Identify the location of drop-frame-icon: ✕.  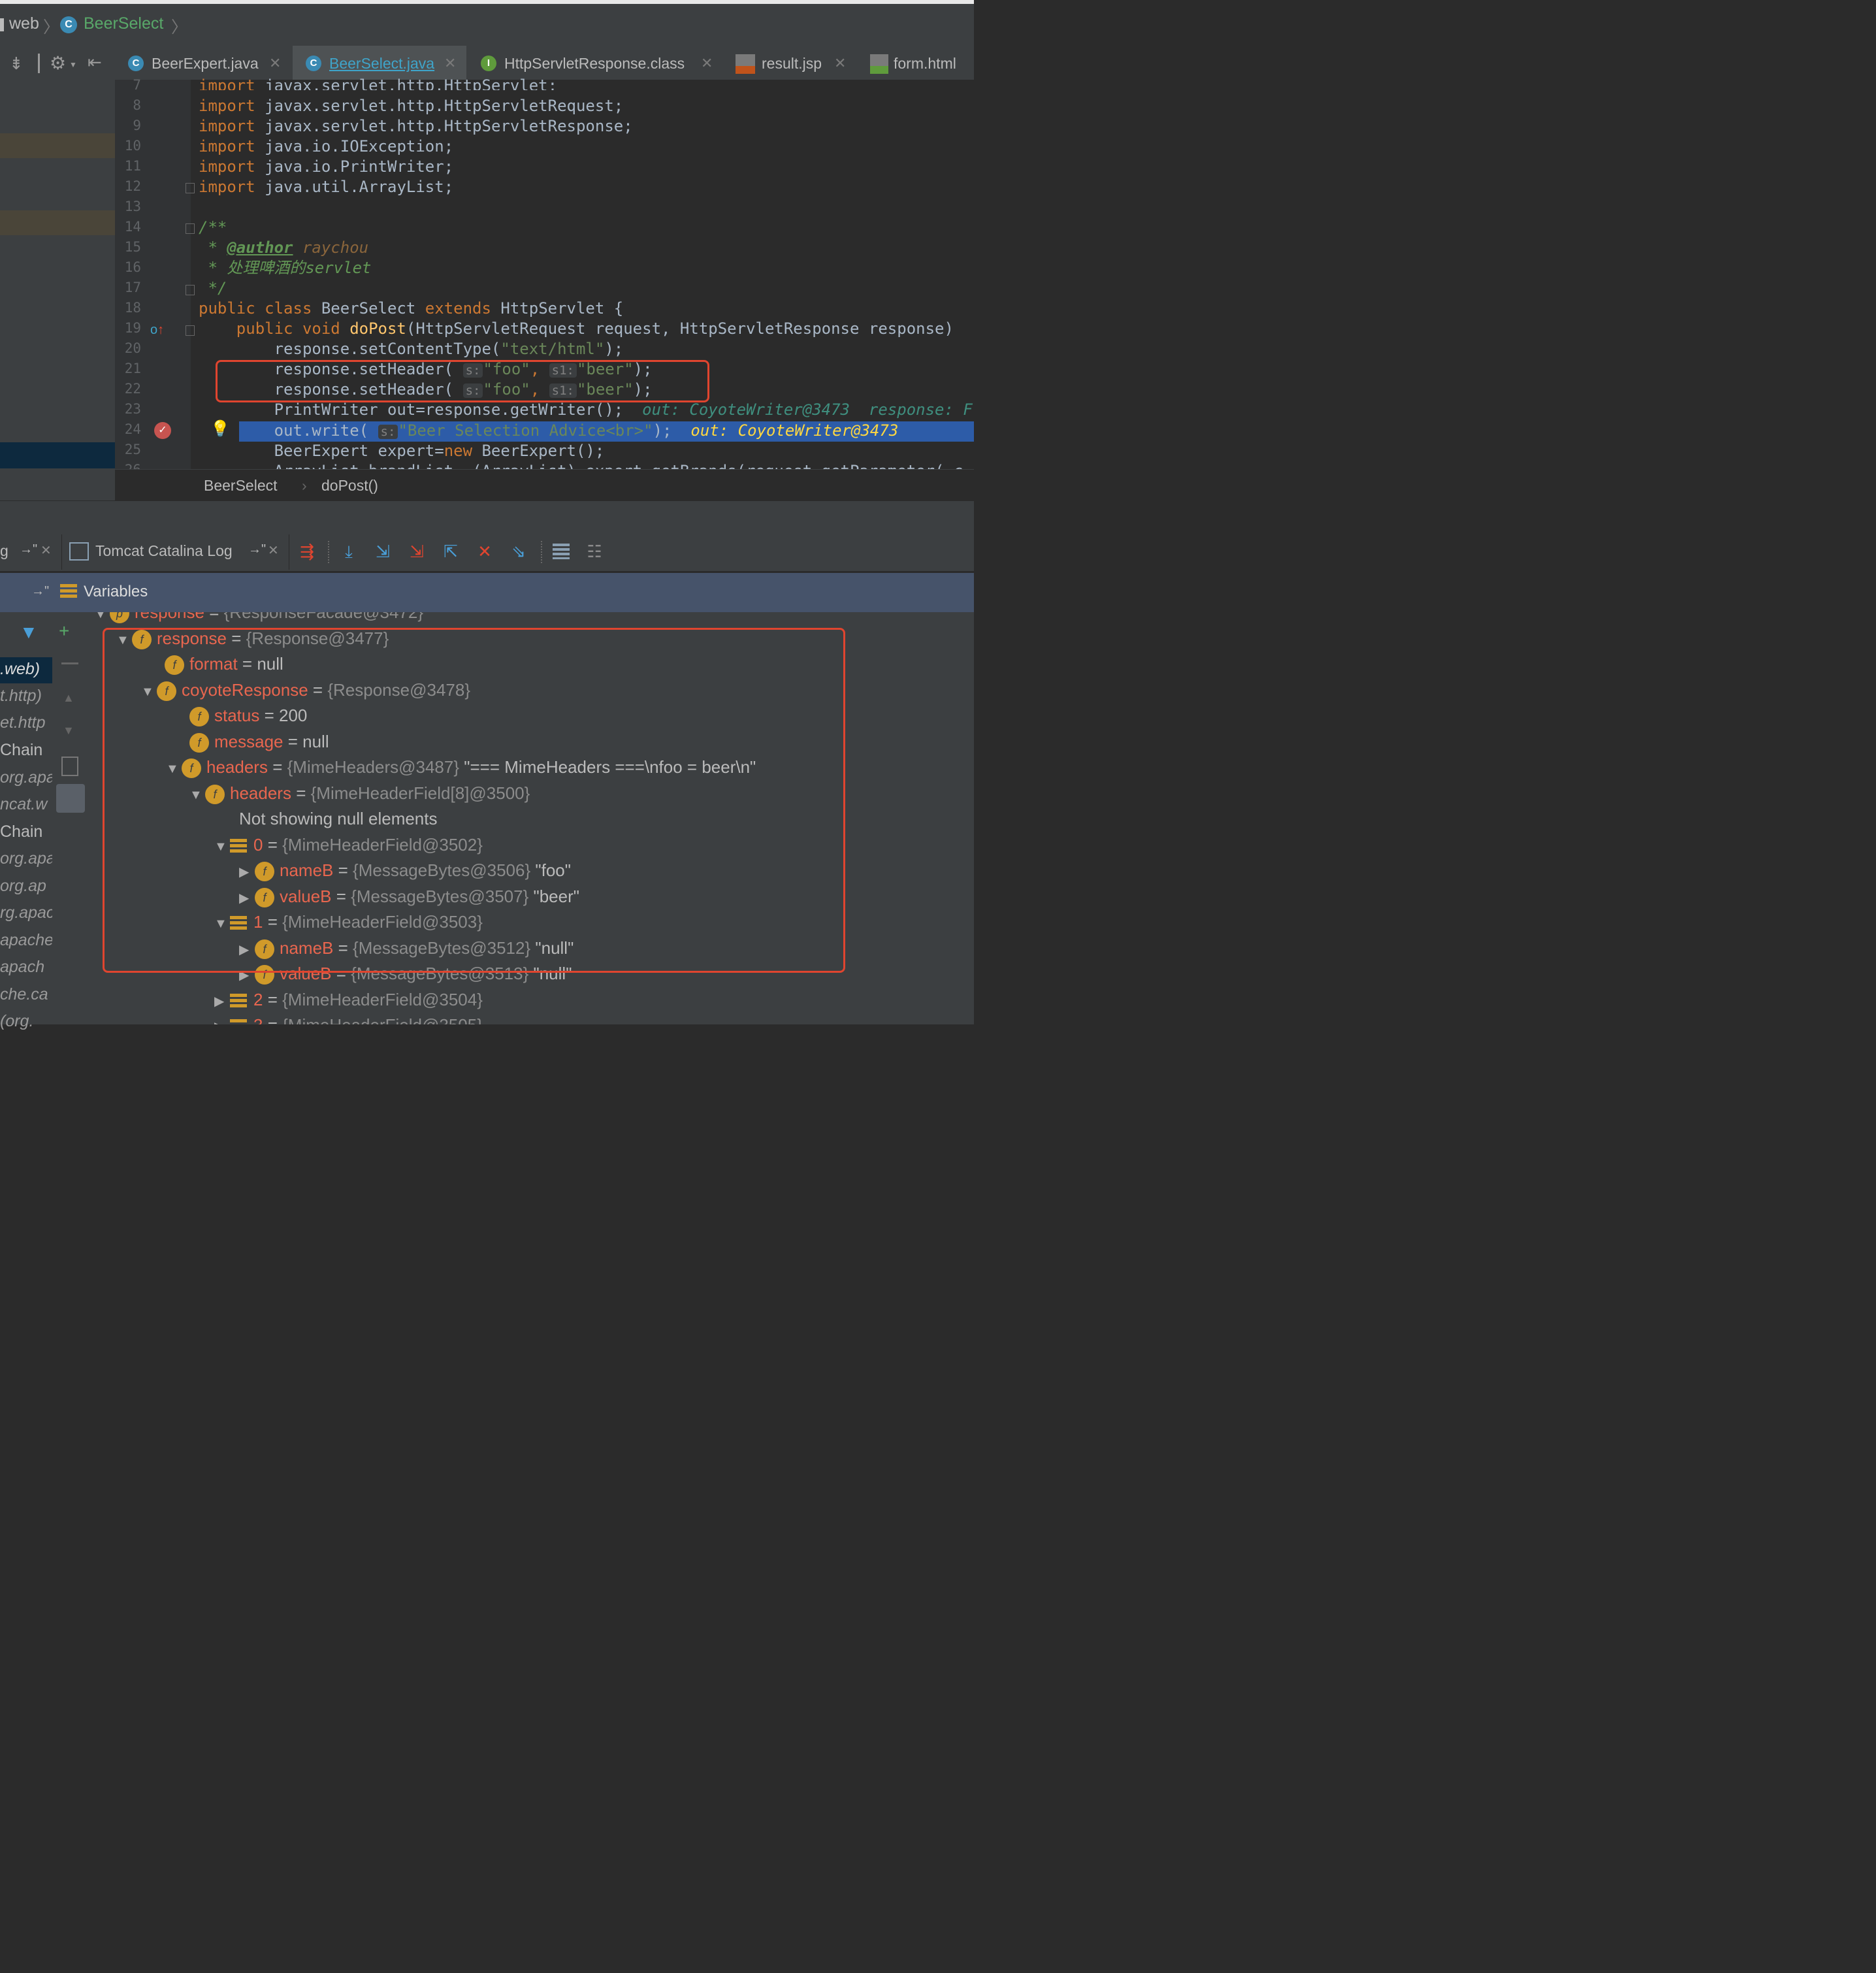
(484, 551).